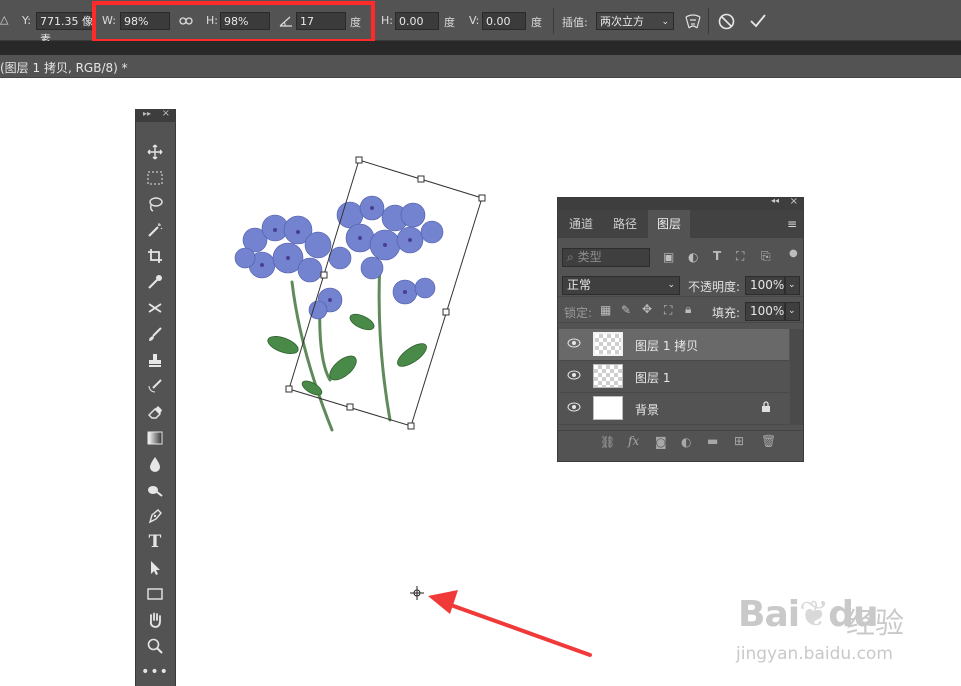 This screenshot has width=961, height=686. Describe the element at coordinates (740, 256) in the screenshot. I see `shape-filter-icon: ⛶` at that location.